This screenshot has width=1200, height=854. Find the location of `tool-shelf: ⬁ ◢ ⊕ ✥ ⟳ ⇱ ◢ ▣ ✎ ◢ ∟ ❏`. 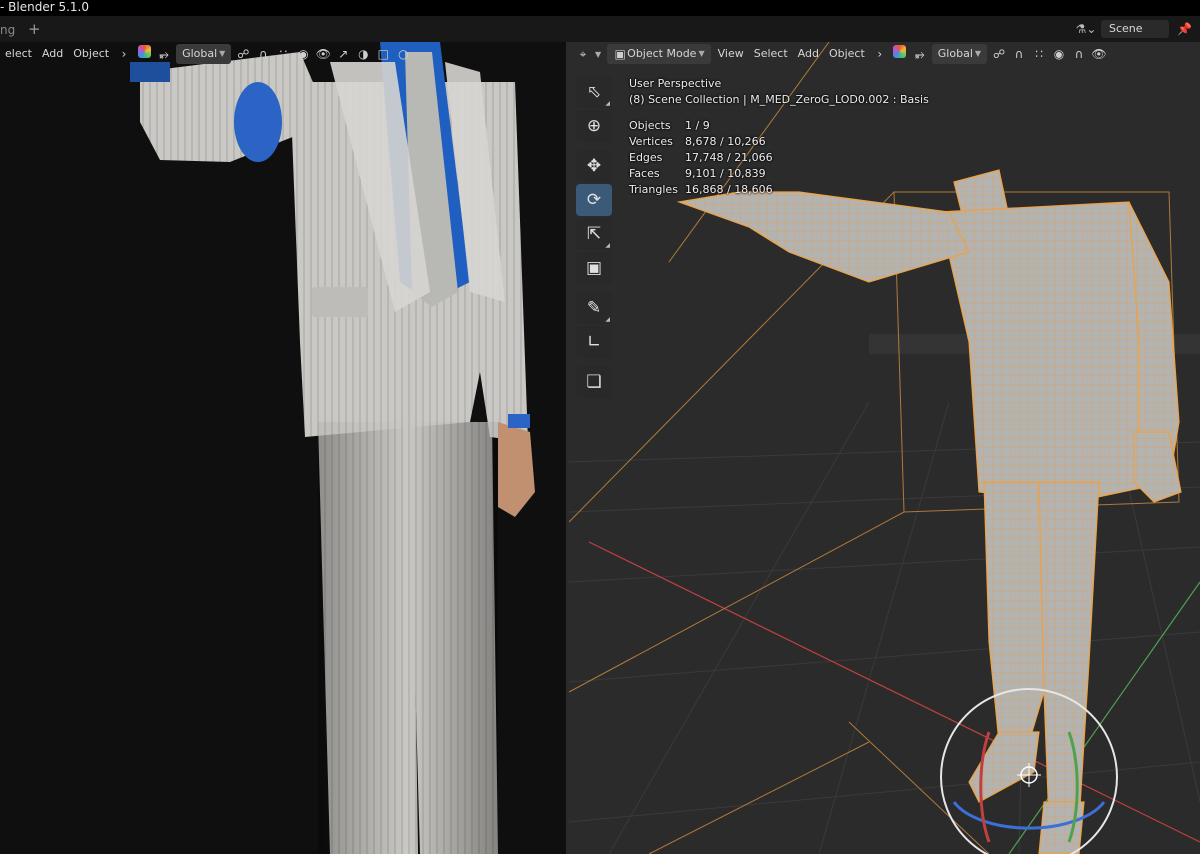

tool-shelf: ⬁ ◢ ⊕ ✥ ⟳ ⇱ ◢ ▣ ✎ ◢ ∟ ❏ is located at coordinates (595, 238).